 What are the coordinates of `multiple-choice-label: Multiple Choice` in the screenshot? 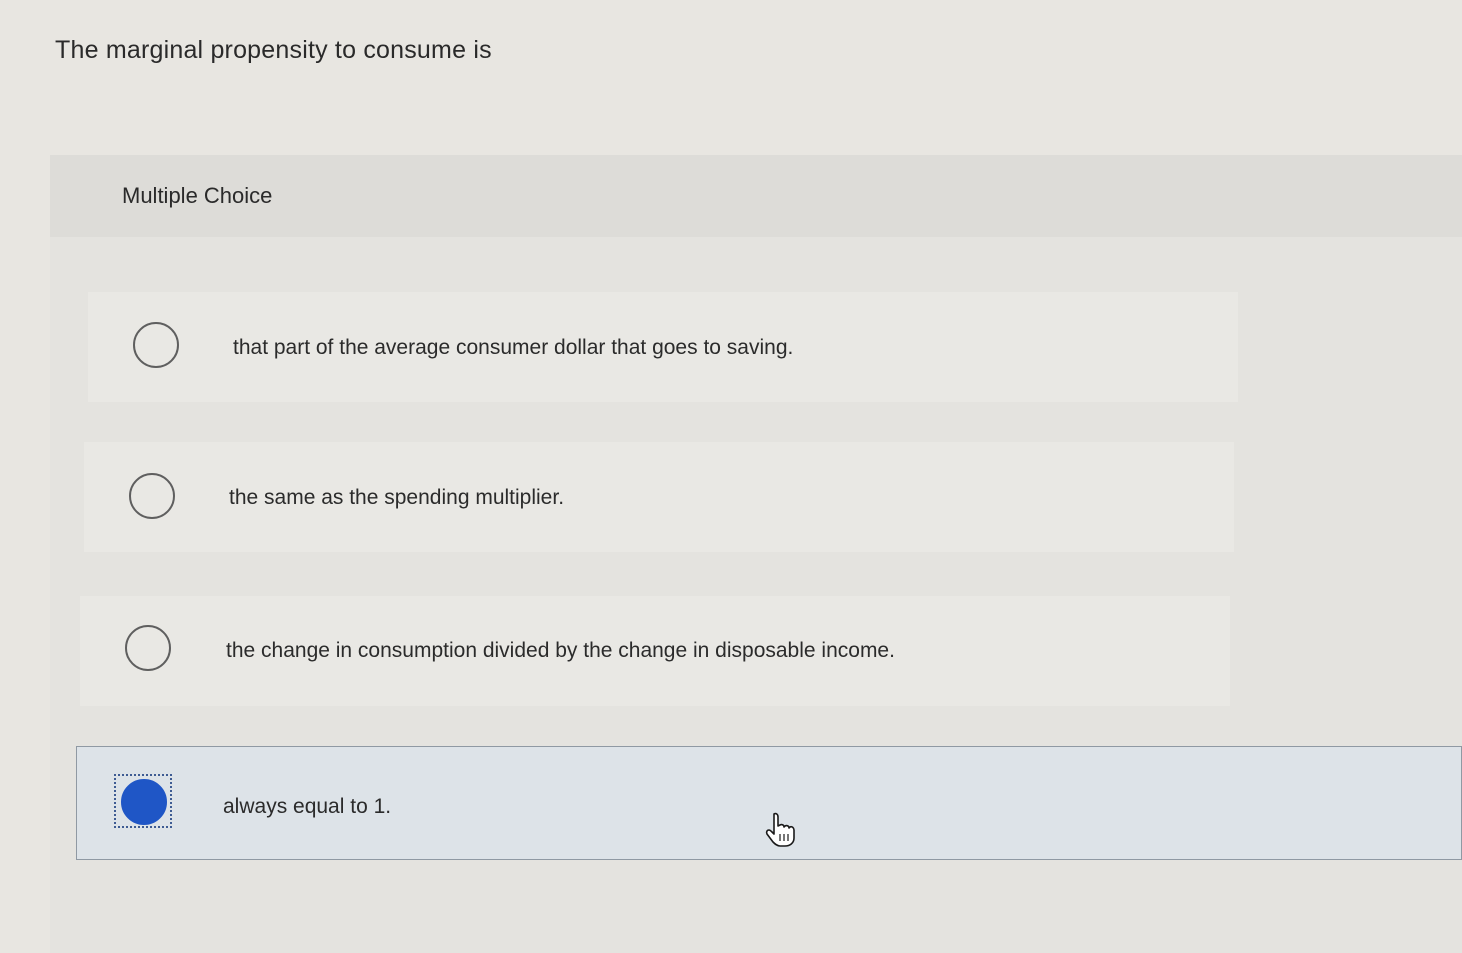 It's located at (197, 195).